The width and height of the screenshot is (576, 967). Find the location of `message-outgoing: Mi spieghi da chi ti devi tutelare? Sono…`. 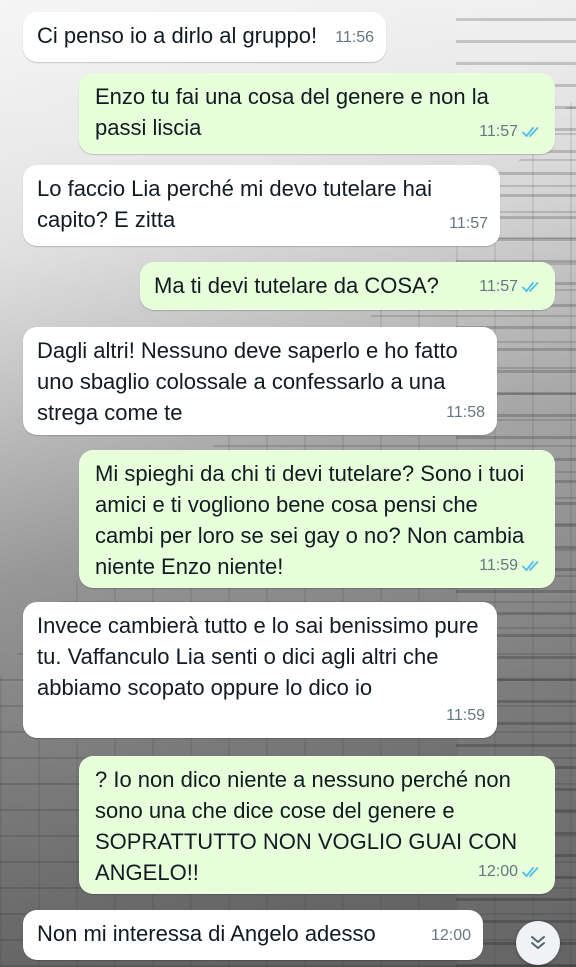

message-outgoing: Mi spieghi da chi ti devi tutelare? Sono… is located at coordinates (317, 519).